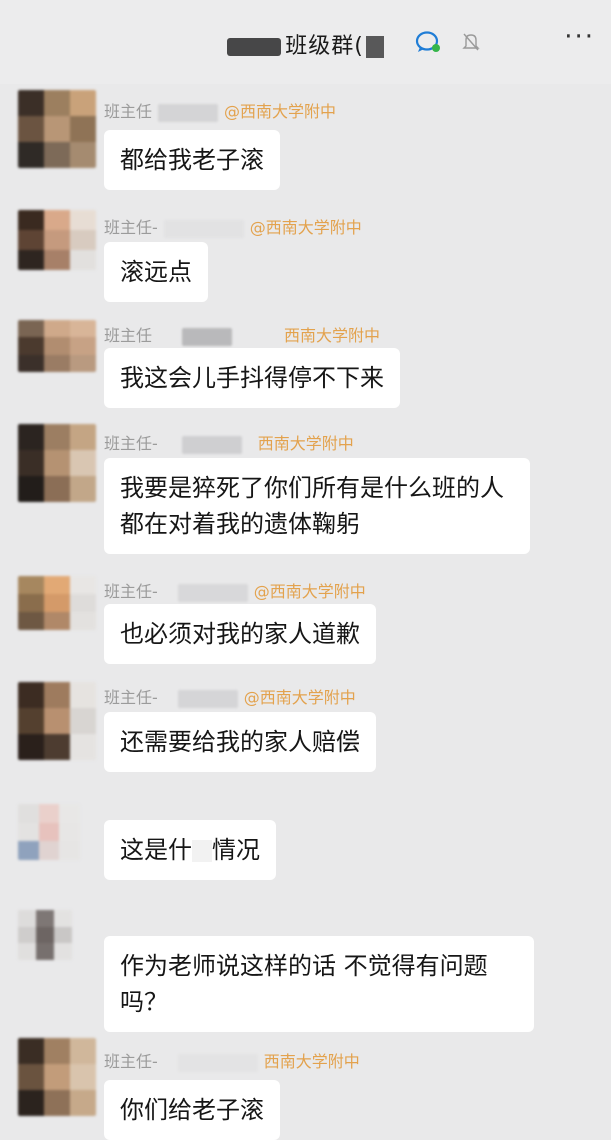 Image resolution: width=611 pixels, height=1140 pixels. I want to click on chat-bubble-icon, so click(428, 42).